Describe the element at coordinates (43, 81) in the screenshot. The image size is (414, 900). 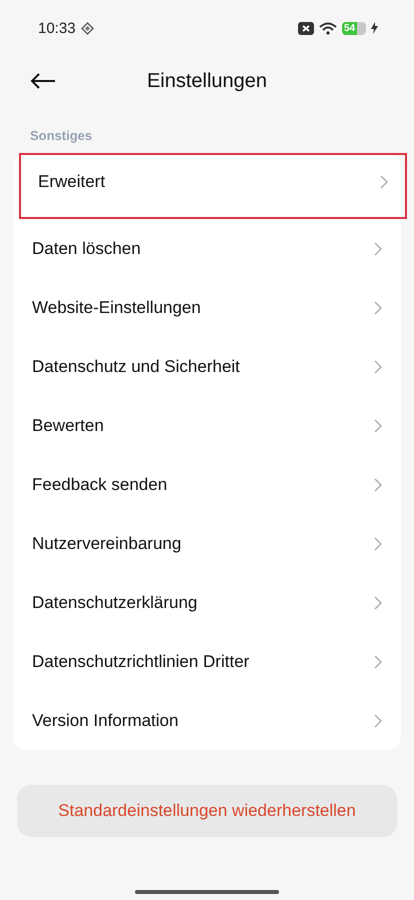
I see `back-arrow-icon` at that location.